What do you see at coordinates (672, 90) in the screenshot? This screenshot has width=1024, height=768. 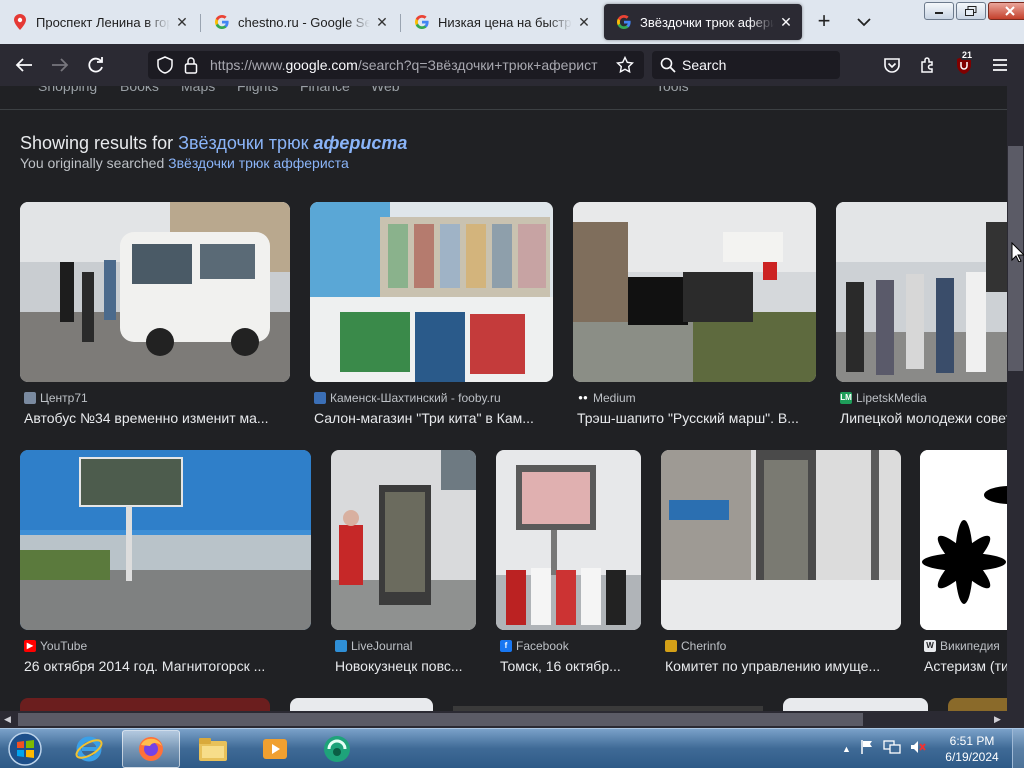 I see `nav-tools: Tools` at bounding box center [672, 90].